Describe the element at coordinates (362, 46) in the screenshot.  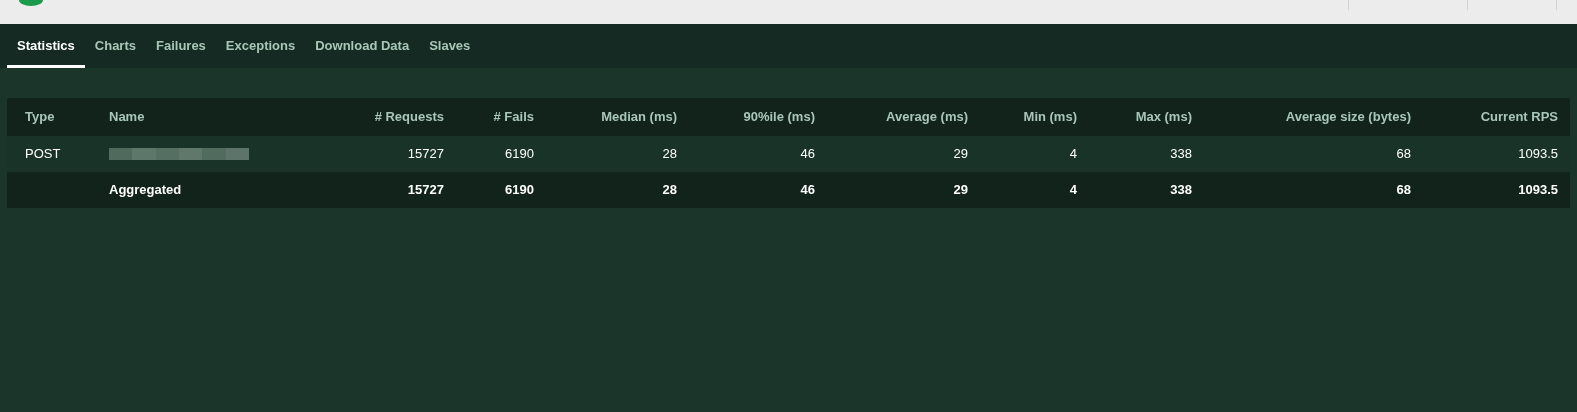
I see `tab: Download Data` at that location.